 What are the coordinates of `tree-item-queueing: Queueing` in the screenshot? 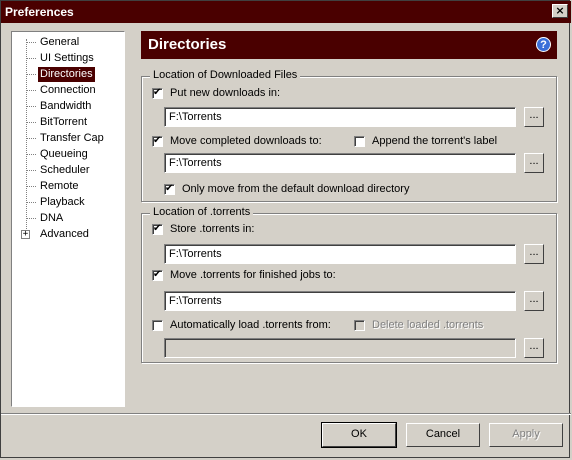 It's located at (64, 154).